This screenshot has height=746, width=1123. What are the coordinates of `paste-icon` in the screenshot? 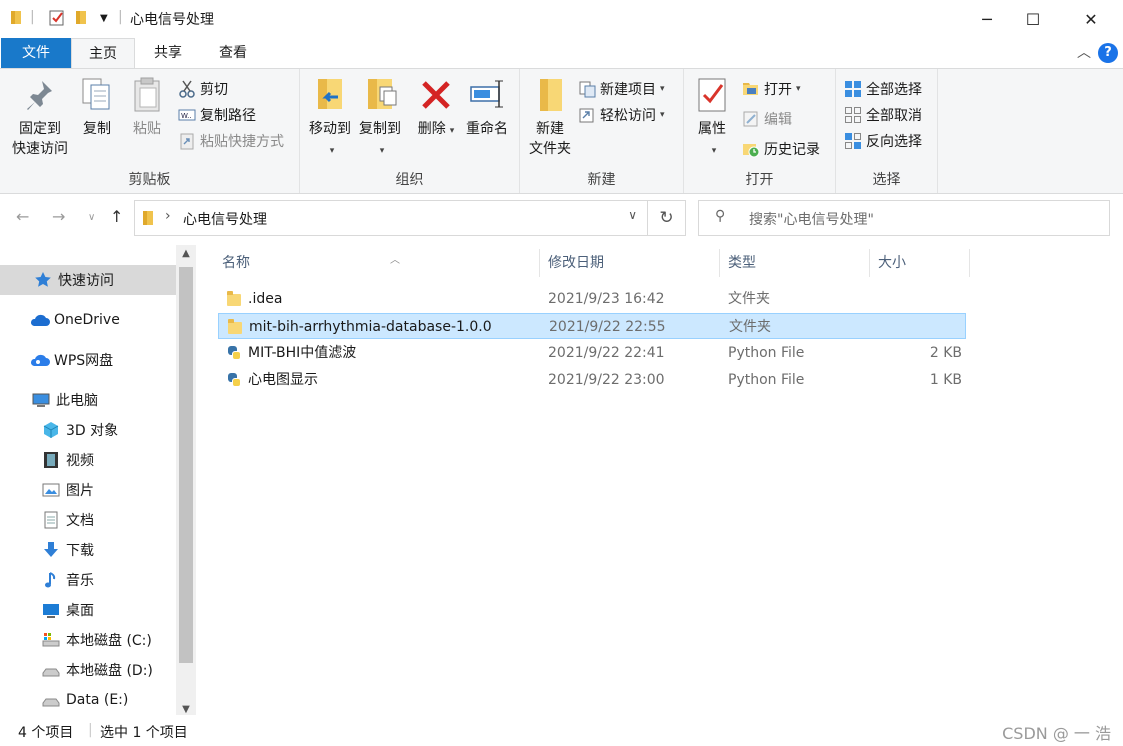 It's located at (147, 95).